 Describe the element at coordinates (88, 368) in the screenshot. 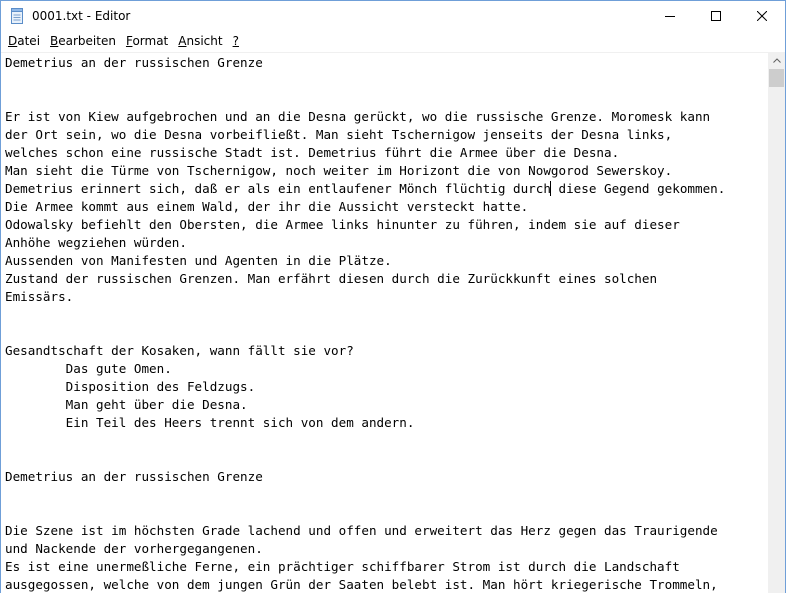

I see `text-line: Das gute Omen.` at that location.